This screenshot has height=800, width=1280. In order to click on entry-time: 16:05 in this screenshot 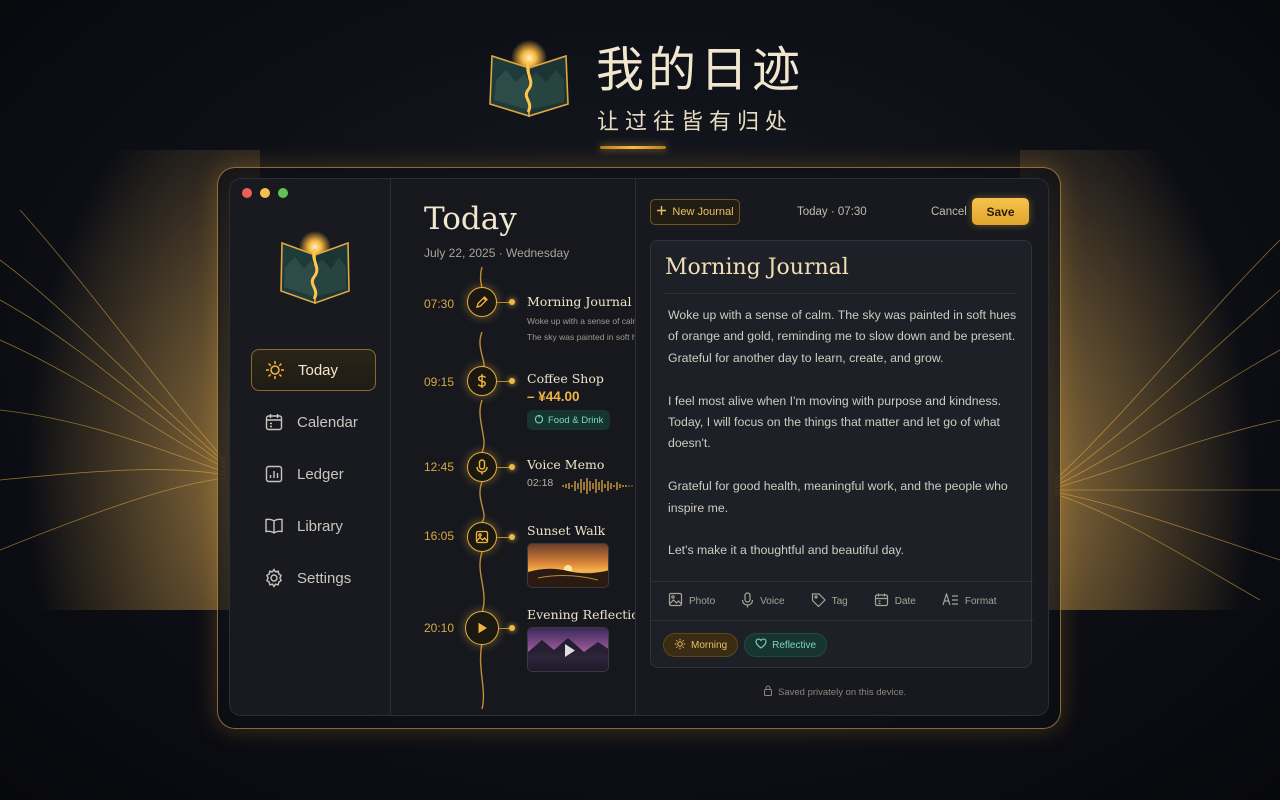, I will do `click(439, 536)`.